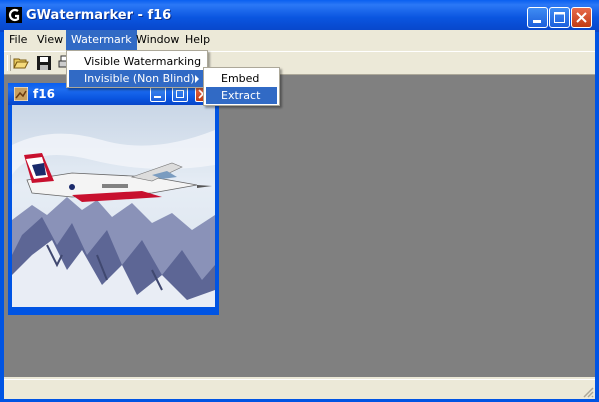 This screenshot has height=402, width=599. What do you see at coordinates (241, 78) in the screenshot?
I see `menu-item-embed: Embed` at bounding box center [241, 78].